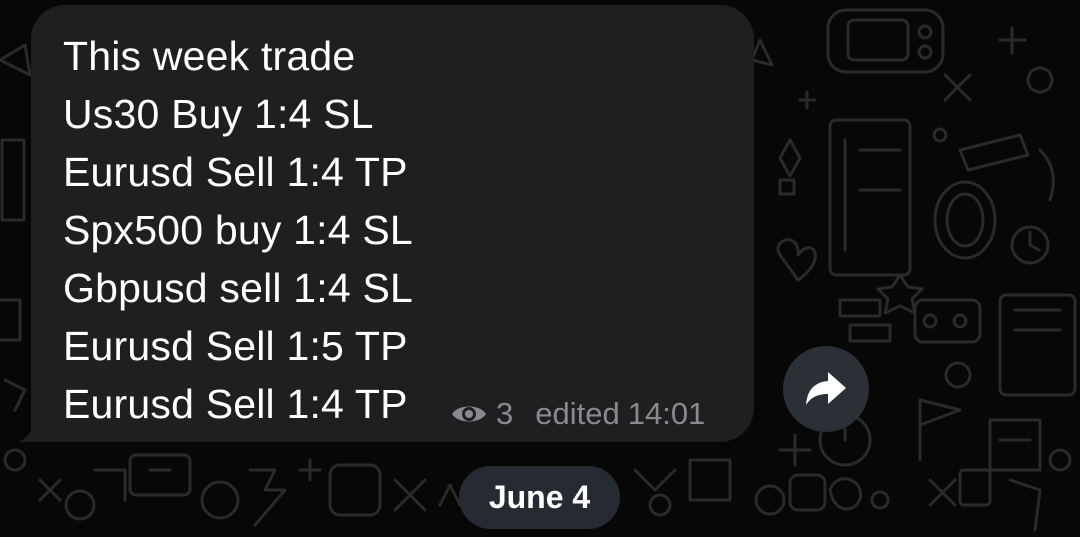 Image resolution: width=1080 pixels, height=537 pixels. What do you see at coordinates (666, 413) in the screenshot?
I see `message-time: 14:01` at bounding box center [666, 413].